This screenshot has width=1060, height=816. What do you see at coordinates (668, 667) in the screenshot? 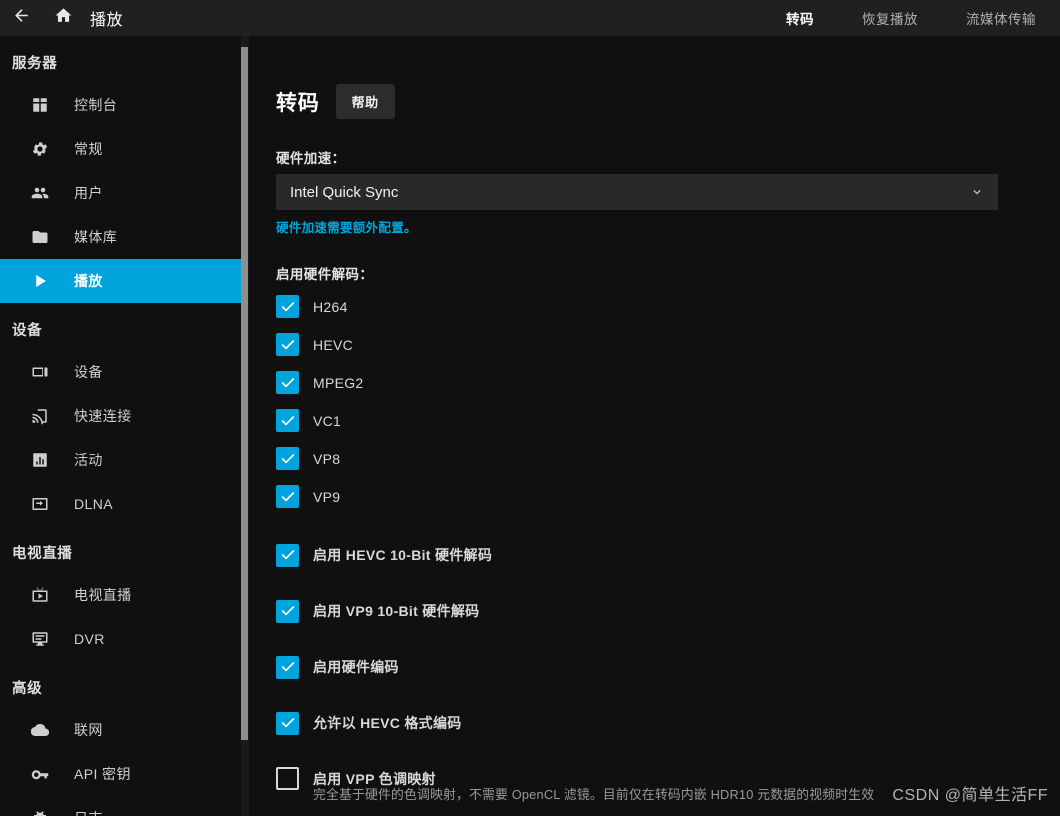
I see `checkbox-row-hw-encoding: 启用硬件编码` at bounding box center [668, 667].